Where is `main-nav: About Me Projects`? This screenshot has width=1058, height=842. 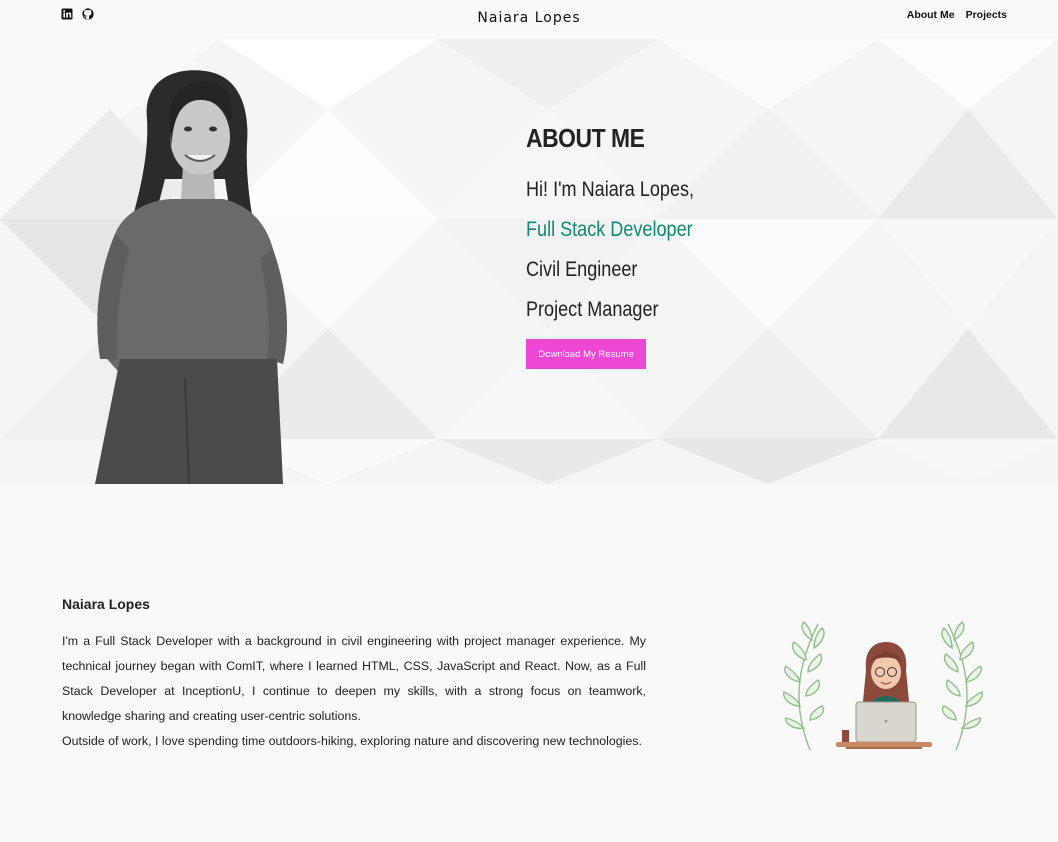
main-nav: About Me Projects is located at coordinates (957, 15).